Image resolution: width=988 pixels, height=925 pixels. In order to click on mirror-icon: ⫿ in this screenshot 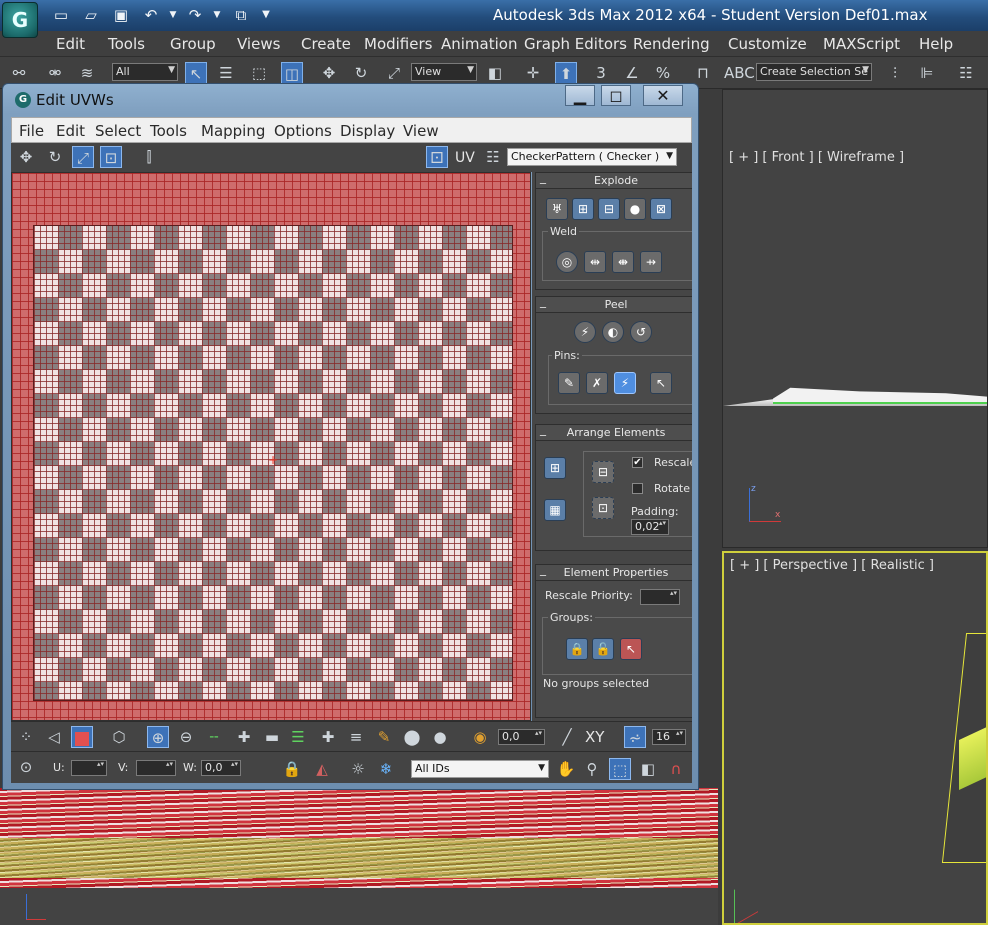, I will do `click(149, 157)`.